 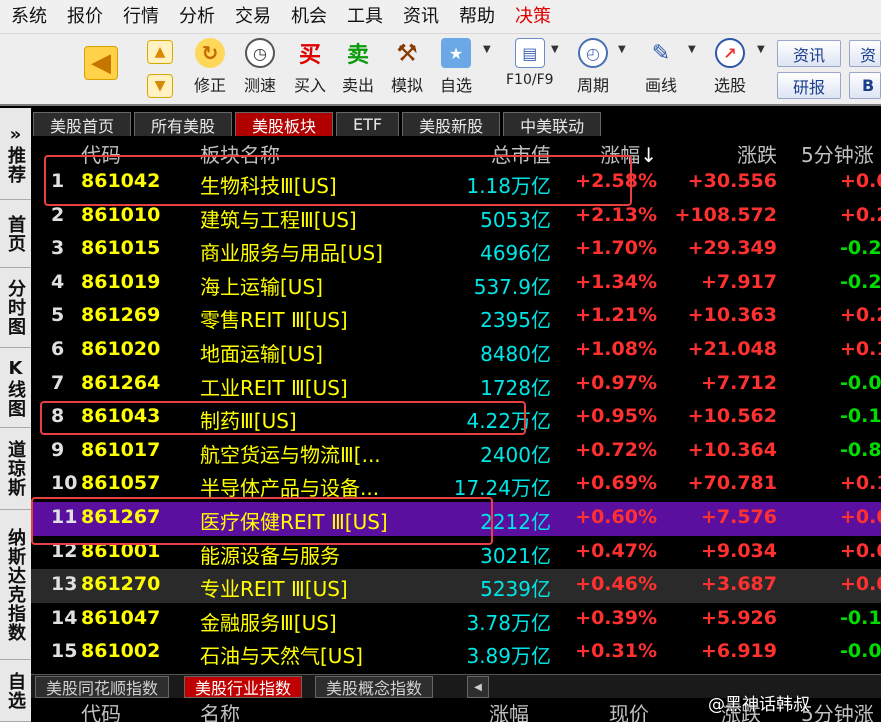 What do you see at coordinates (420, 17) in the screenshot?
I see `menu-item: 资讯` at bounding box center [420, 17].